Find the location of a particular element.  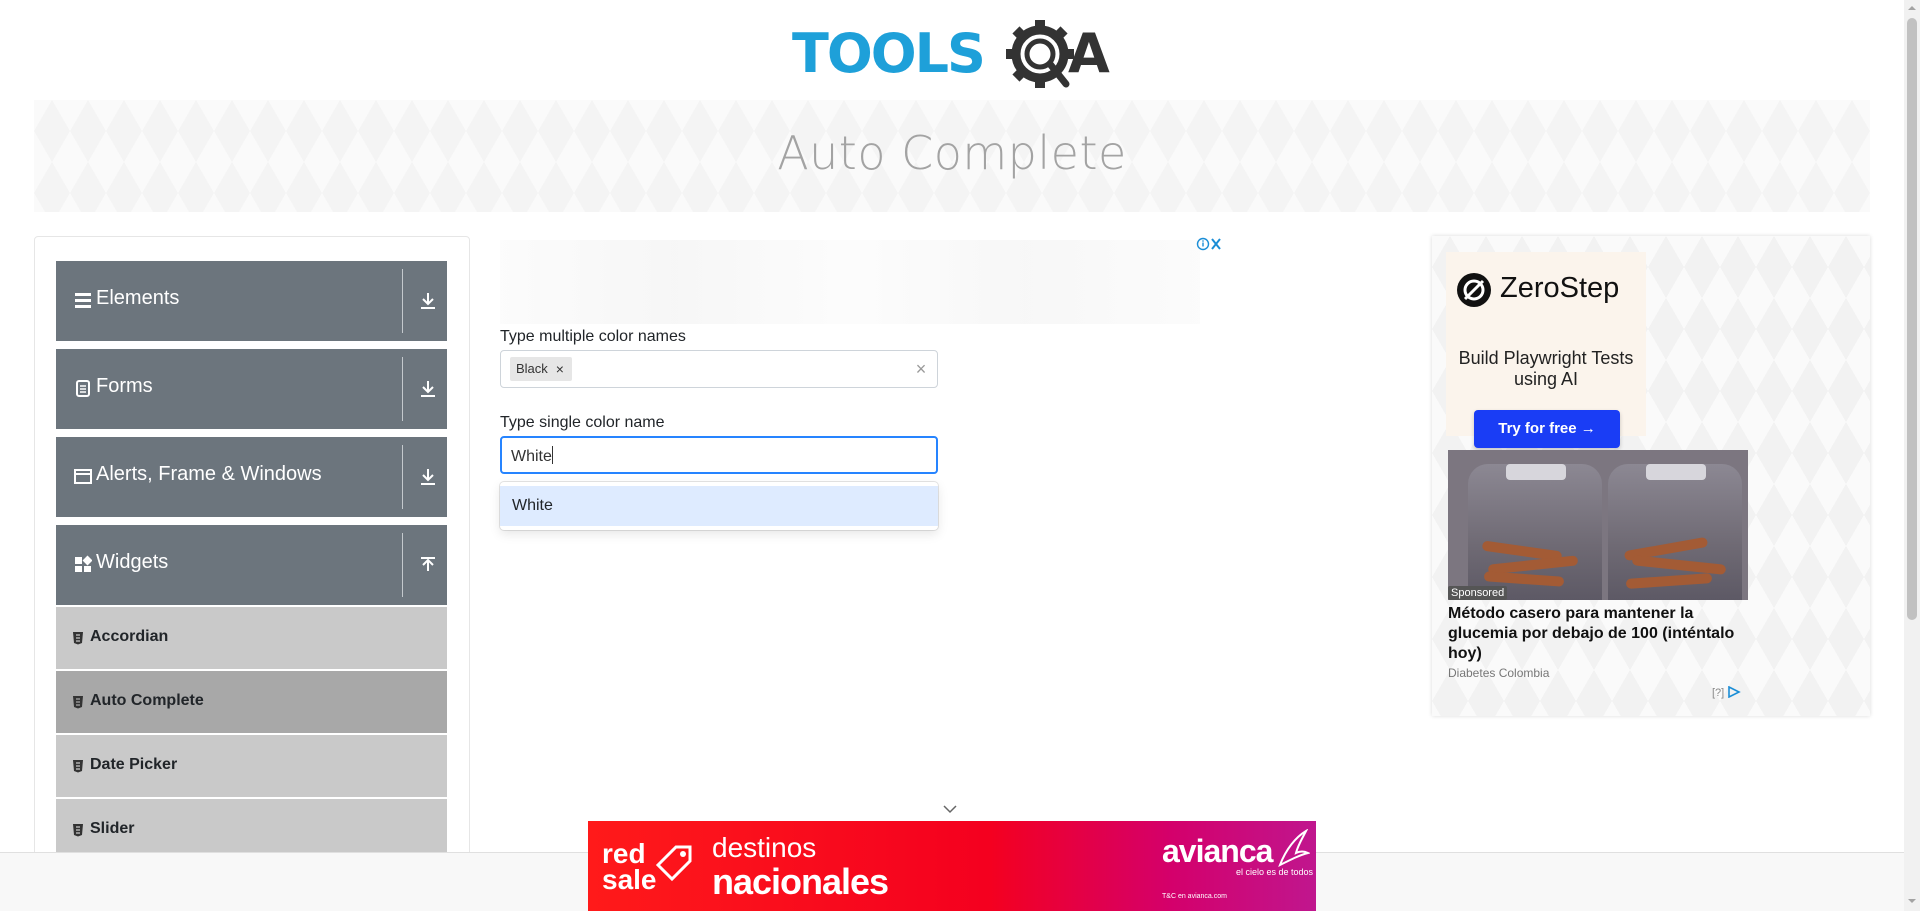

text-caret is located at coordinates (552, 455).